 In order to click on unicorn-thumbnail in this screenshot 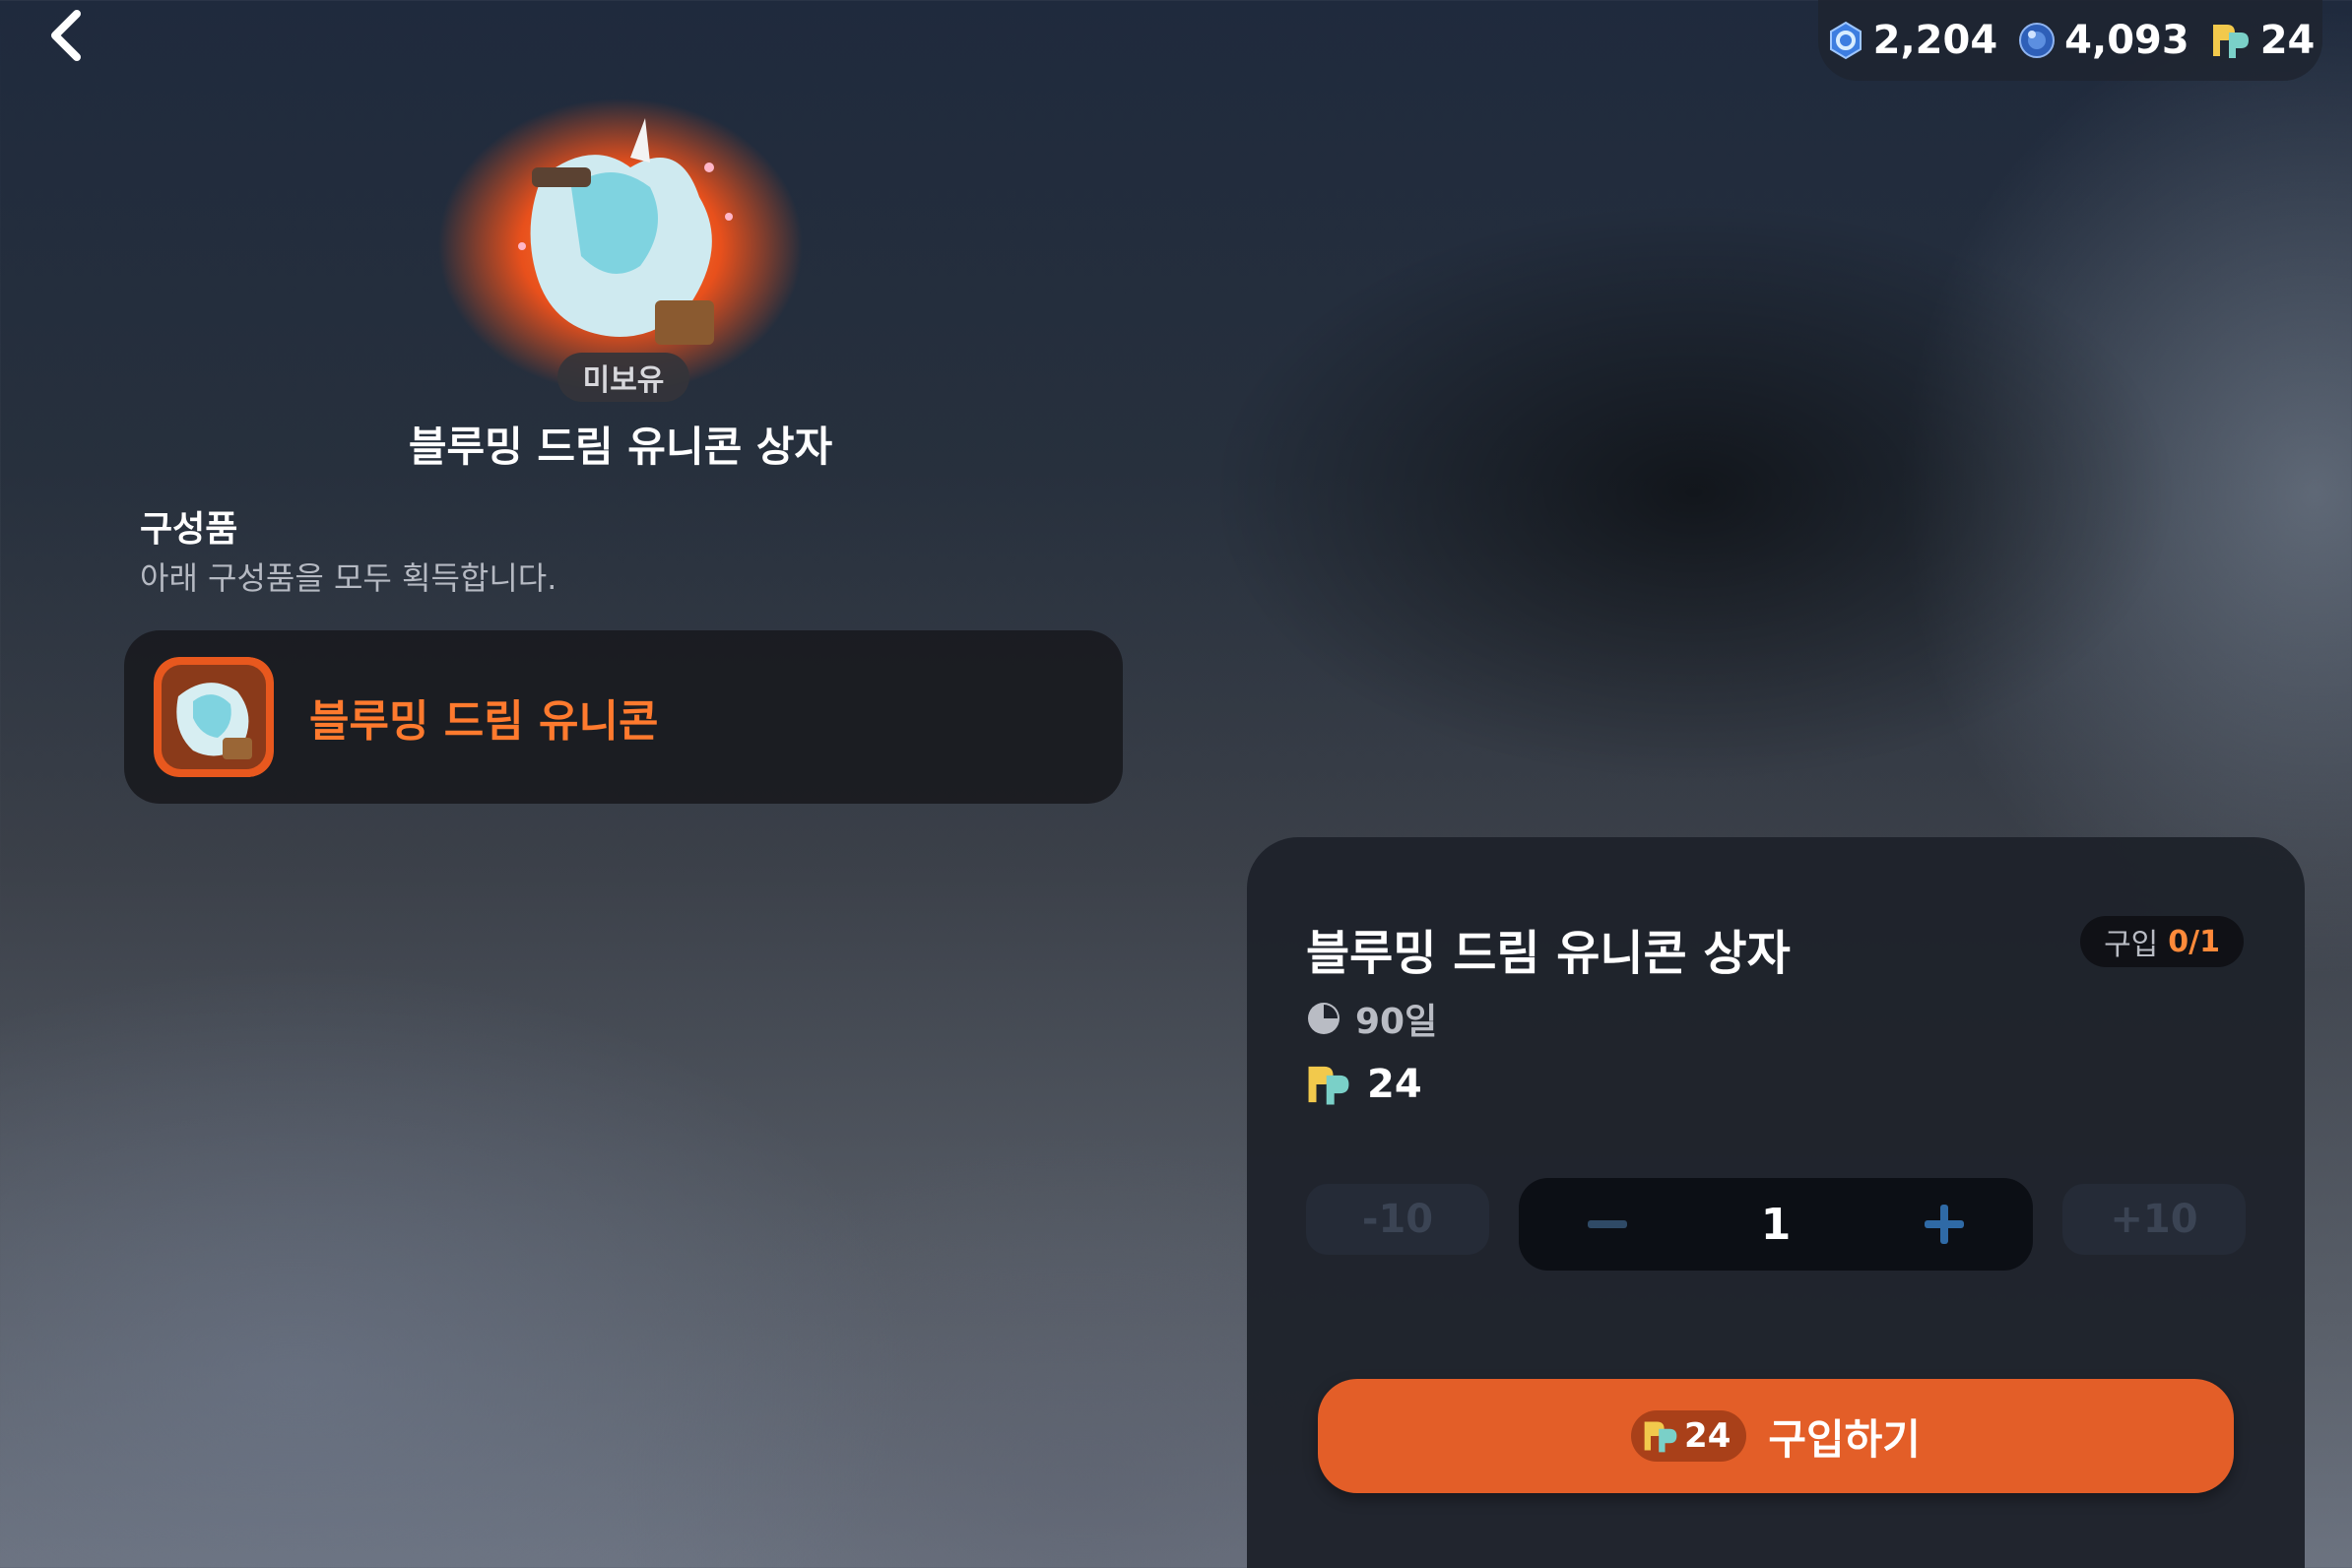, I will do `click(214, 717)`.